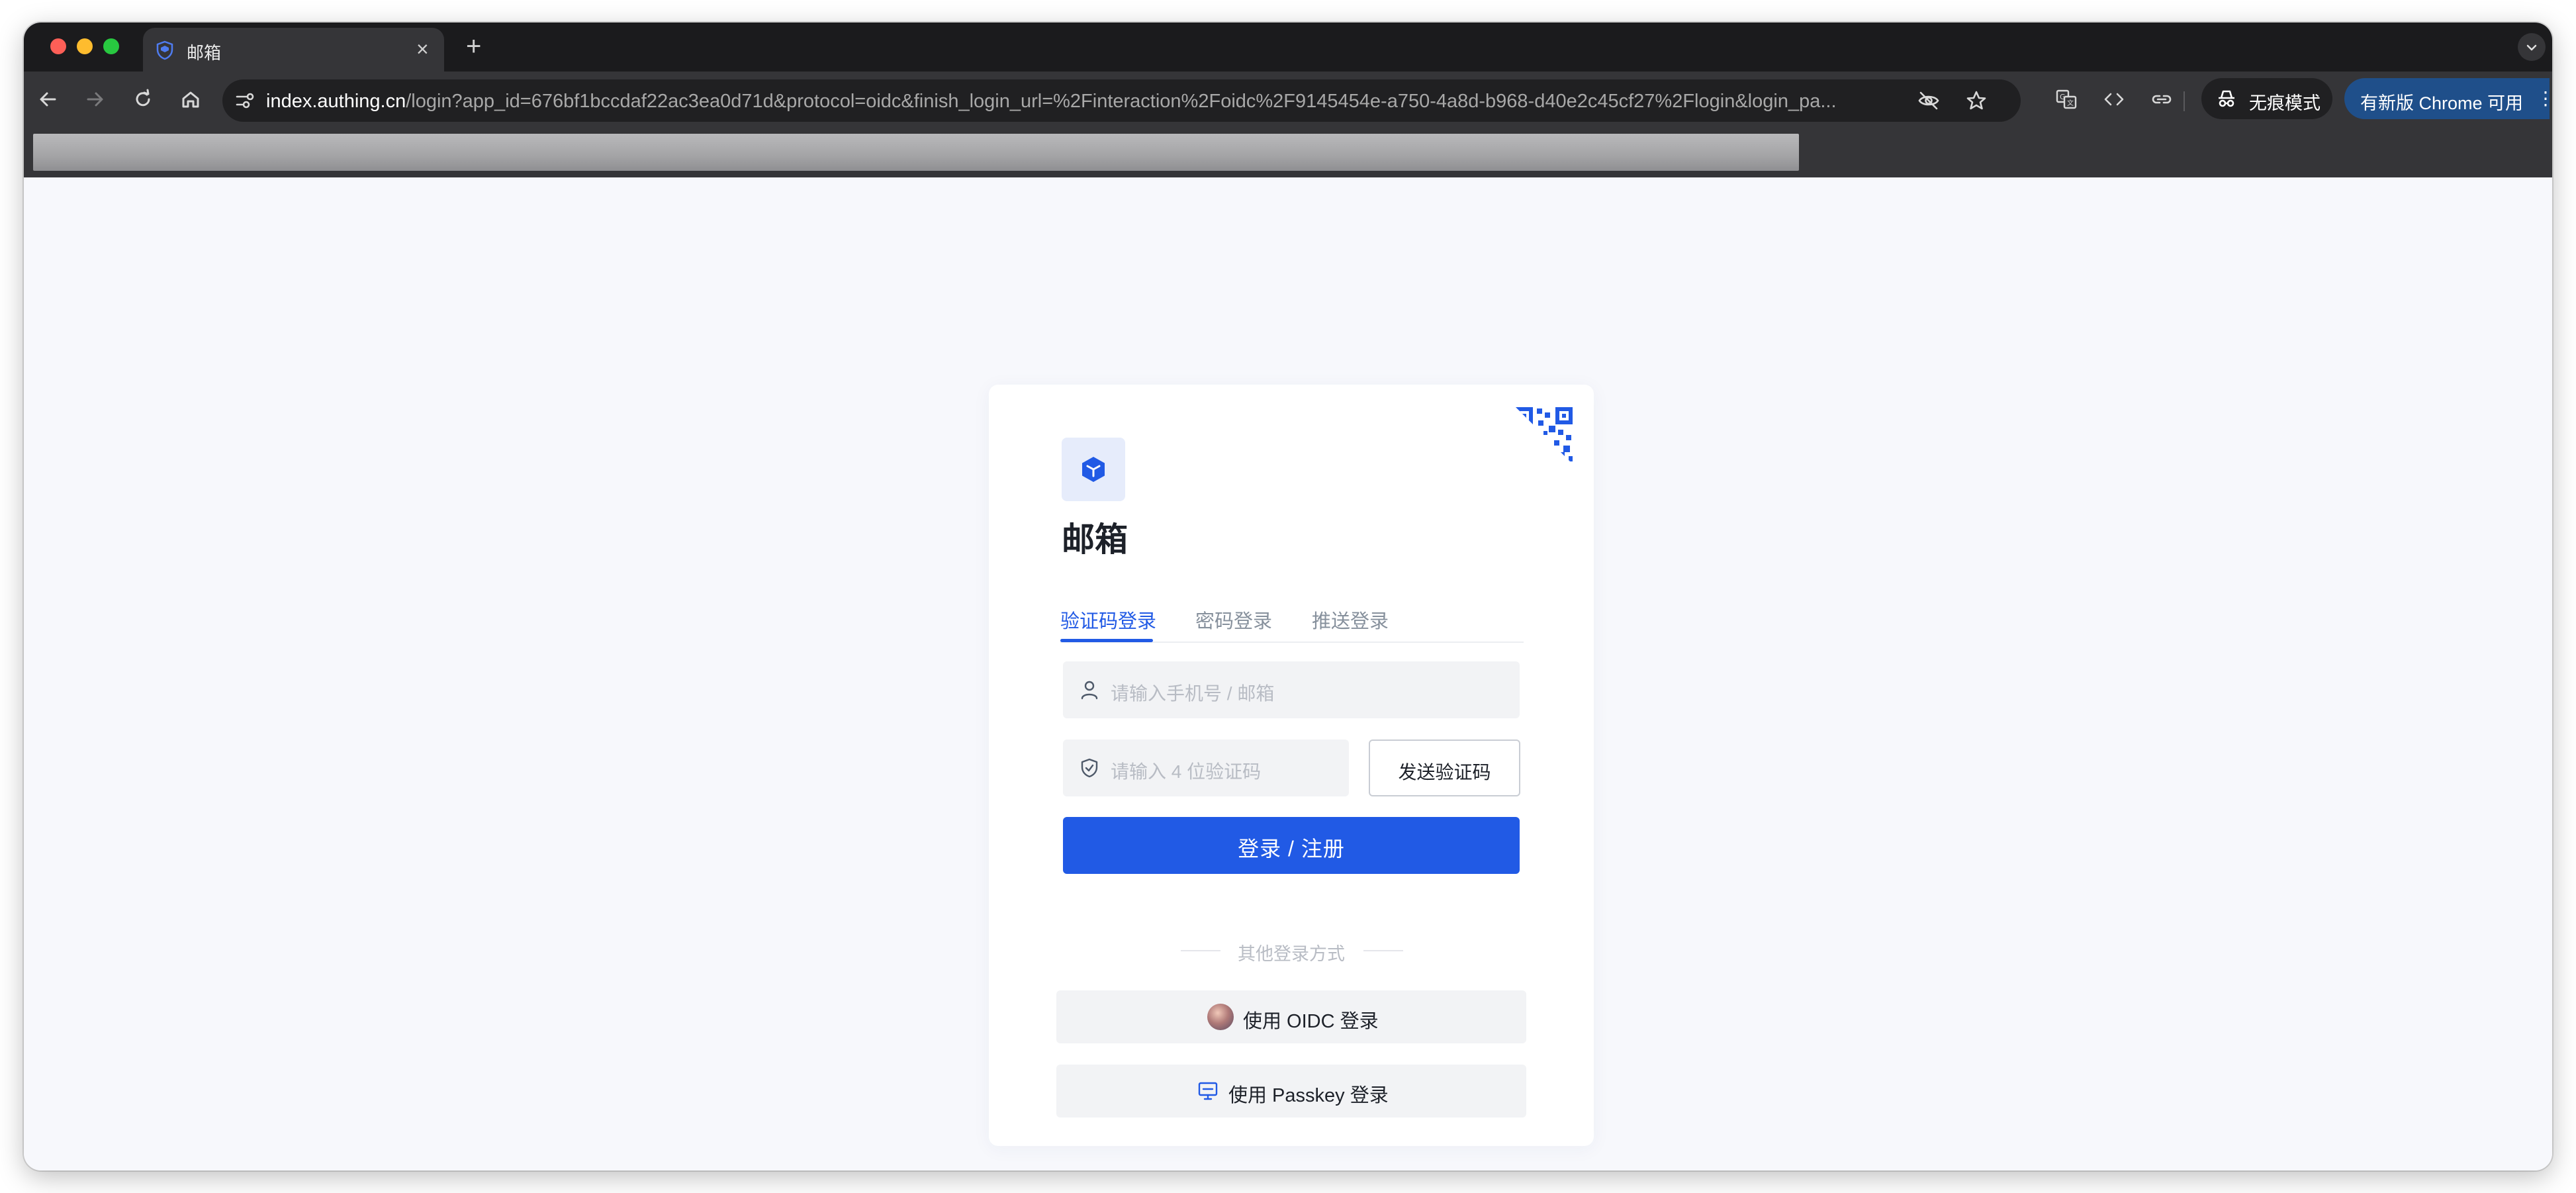 Image resolution: width=2576 pixels, height=1193 pixels. What do you see at coordinates (2070, 103) in the screenshot?
I see `svg-text: 文` at bounding box center [2070, 103].